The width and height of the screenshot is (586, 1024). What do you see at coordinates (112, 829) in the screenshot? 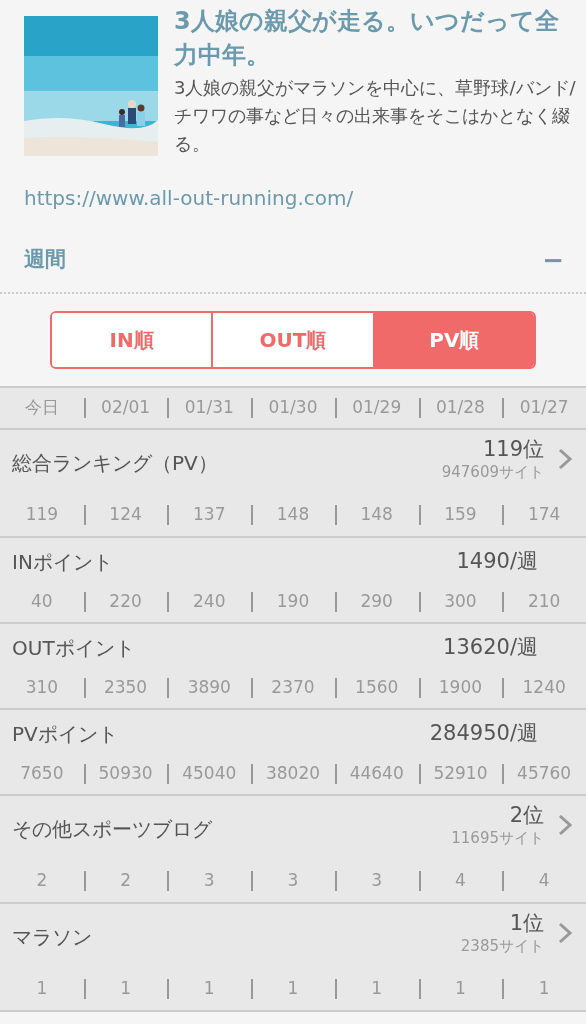
I see `ranking-label: その他スポーツブログ` at bounding box center [112, 829].